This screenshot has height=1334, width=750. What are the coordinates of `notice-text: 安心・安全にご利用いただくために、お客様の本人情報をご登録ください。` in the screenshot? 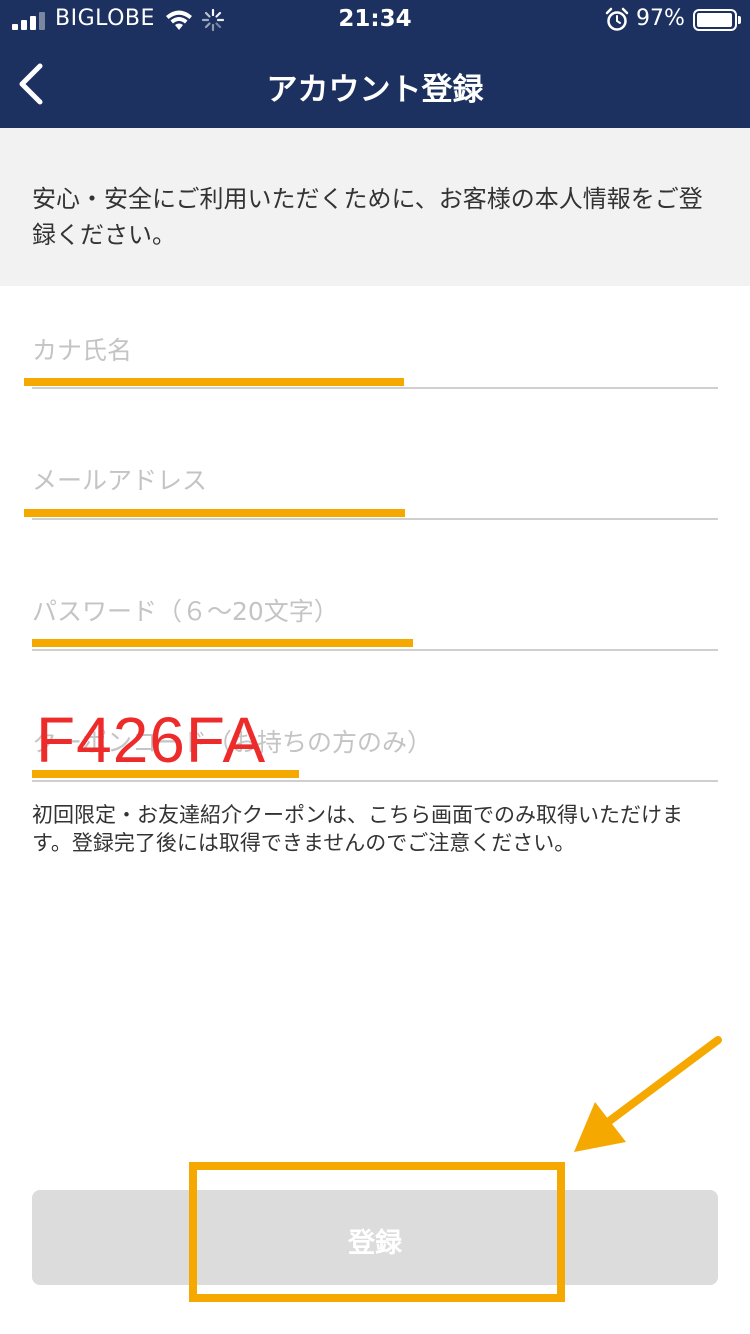 It's located at (367, 217).